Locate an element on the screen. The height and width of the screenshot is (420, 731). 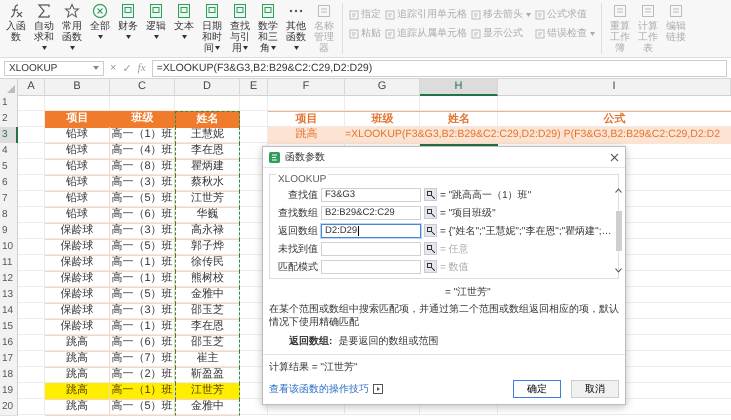
column-header: A is located at coordinates (31, 87).